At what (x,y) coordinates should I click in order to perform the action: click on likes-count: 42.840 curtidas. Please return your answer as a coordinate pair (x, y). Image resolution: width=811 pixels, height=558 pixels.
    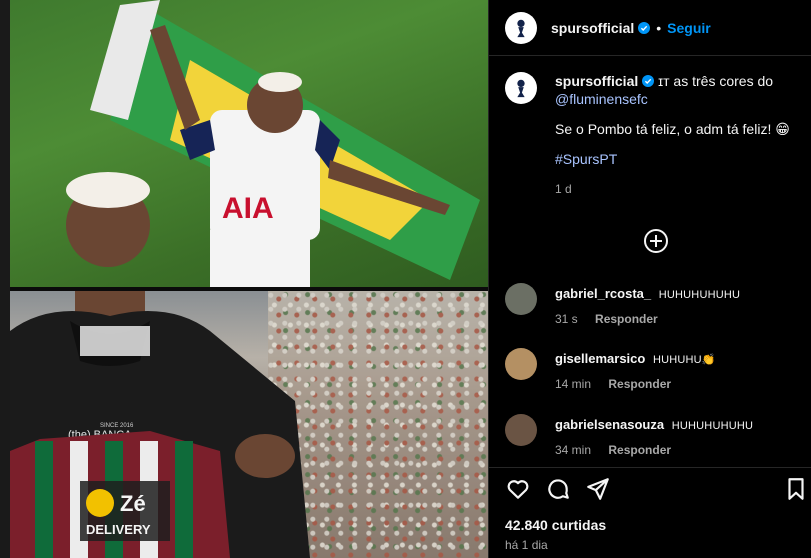
    Looking at the image, I should click on (555, 525).